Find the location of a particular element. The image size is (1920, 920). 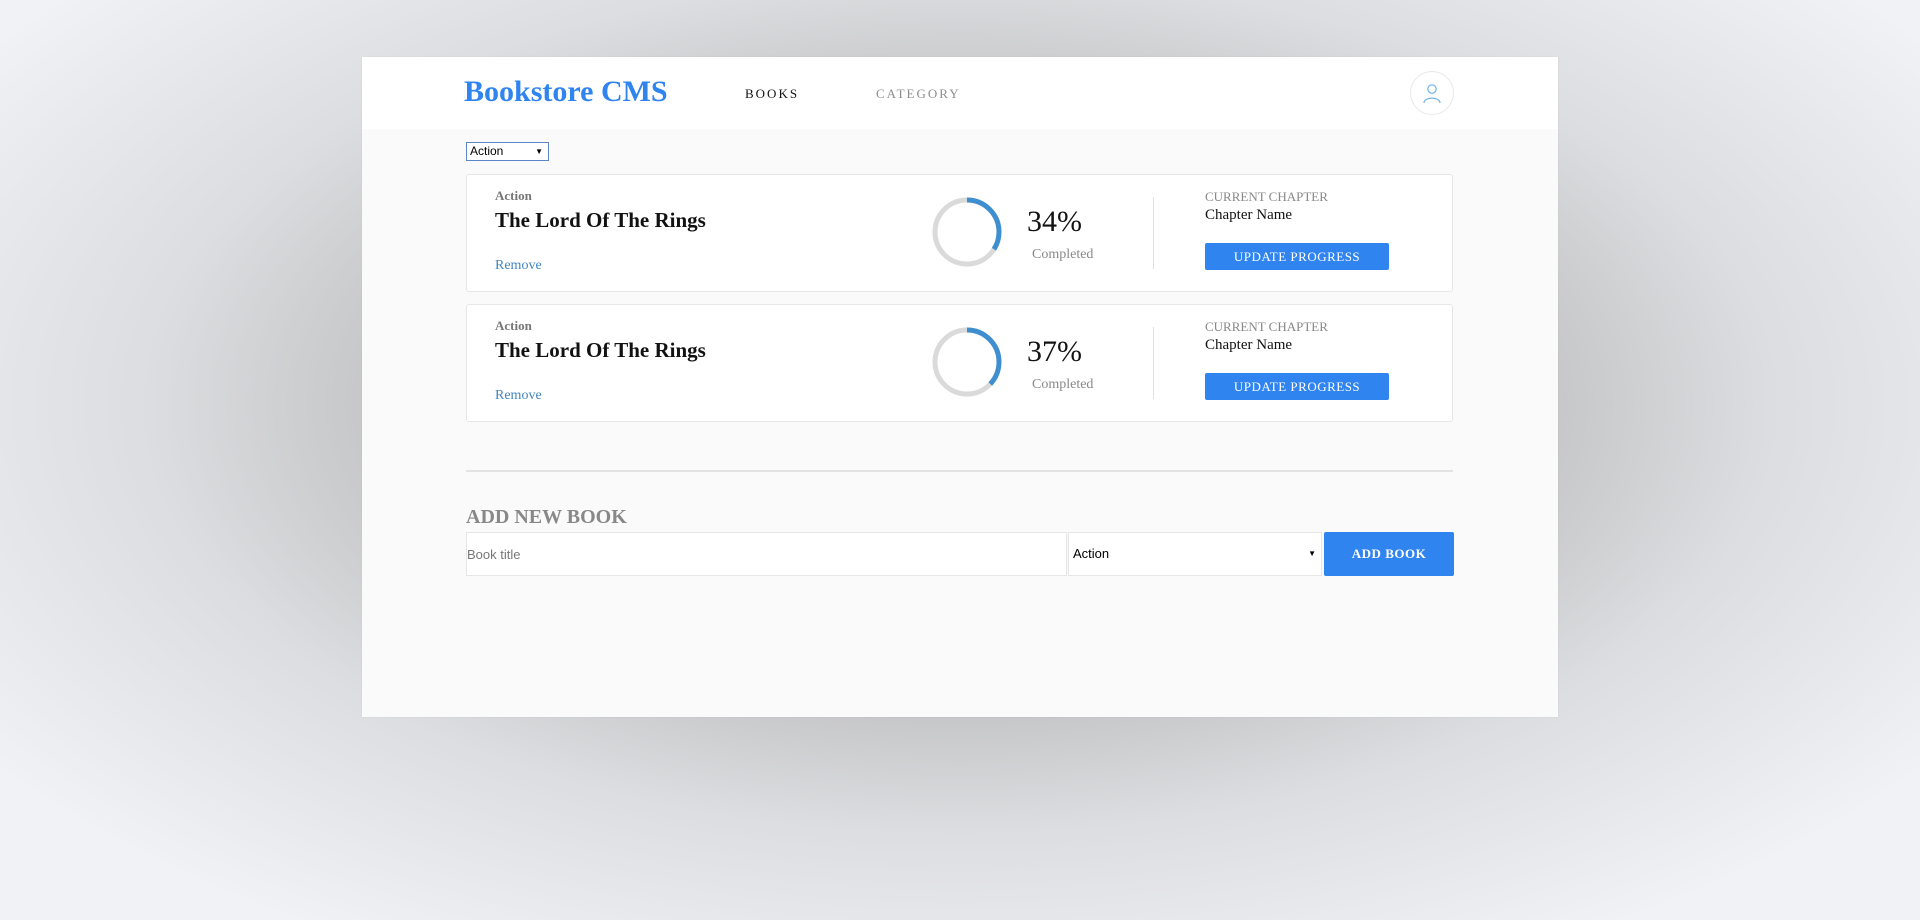

add-book-button: ADD BOOK is located at coordinates (1389, 554).